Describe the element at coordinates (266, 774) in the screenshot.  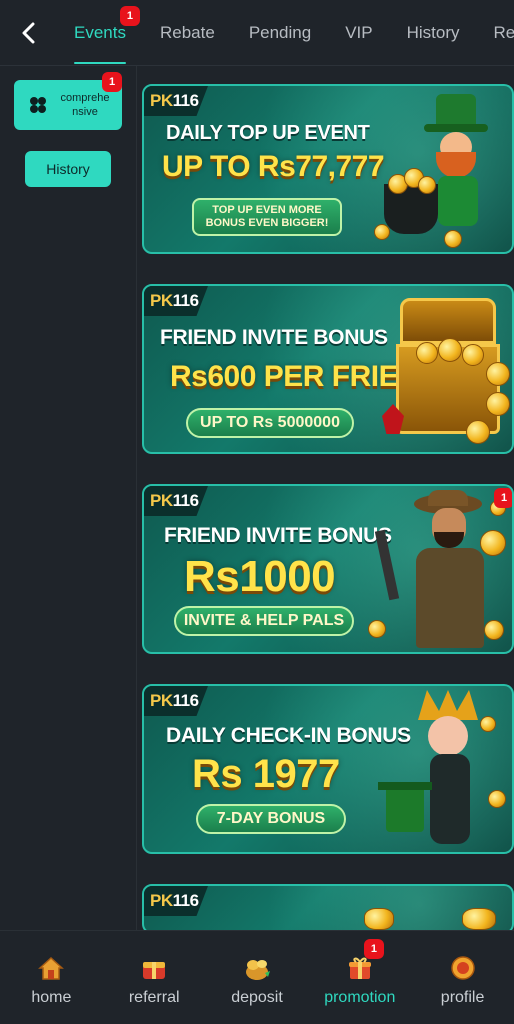
I see `banner-headline: Rs 1977` at that location.